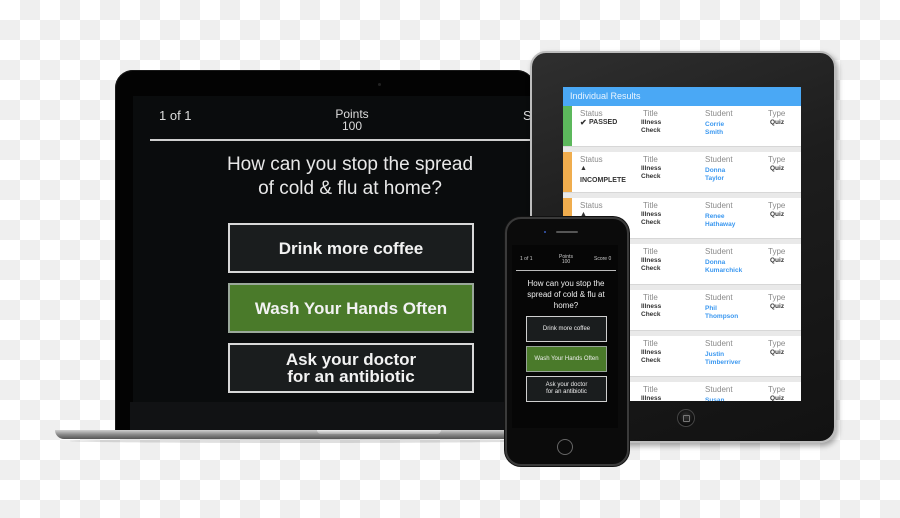 This screenshot has width=900, height=518. I want to click on student-link: Corrie Smith, so click(714, 129).